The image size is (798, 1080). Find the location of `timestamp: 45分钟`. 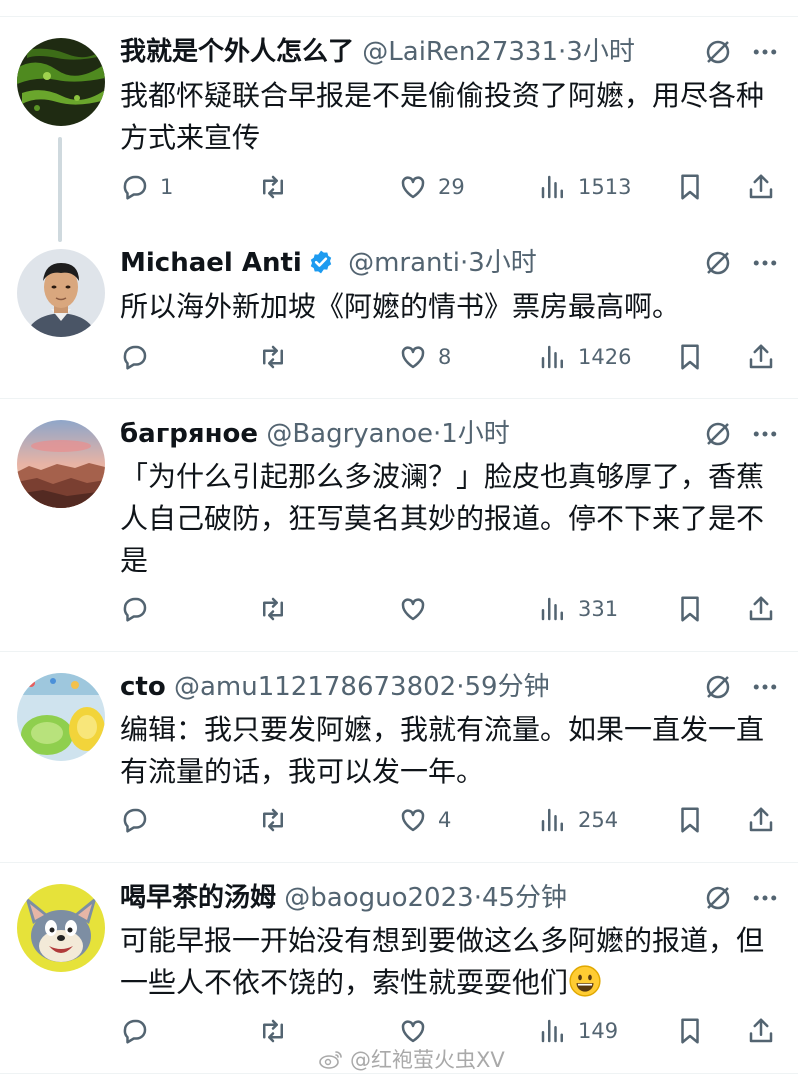

timestamp: 45分钟 is located at coordinates (524, 898).